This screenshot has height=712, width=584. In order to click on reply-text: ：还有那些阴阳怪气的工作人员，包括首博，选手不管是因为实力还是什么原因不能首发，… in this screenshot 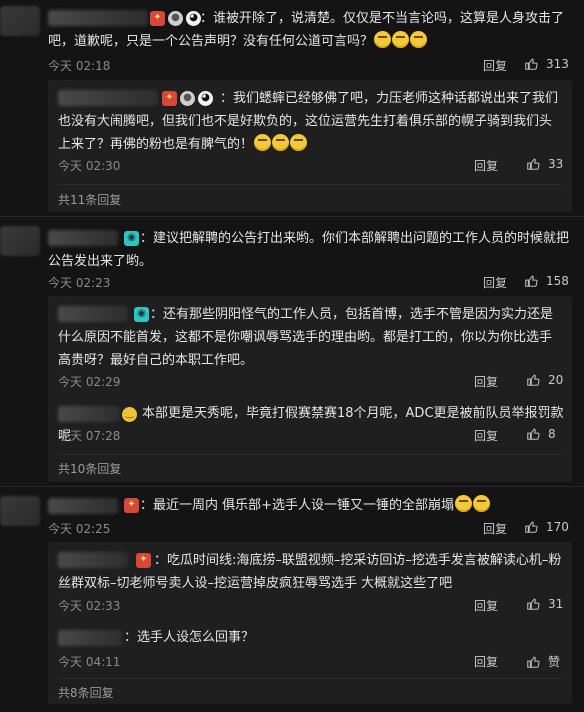, I will do `click(306, 337)`.